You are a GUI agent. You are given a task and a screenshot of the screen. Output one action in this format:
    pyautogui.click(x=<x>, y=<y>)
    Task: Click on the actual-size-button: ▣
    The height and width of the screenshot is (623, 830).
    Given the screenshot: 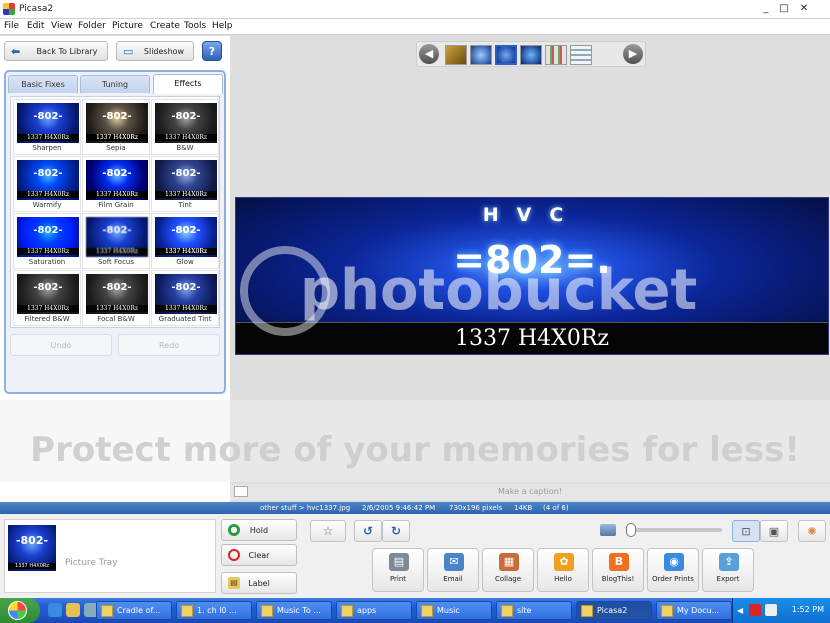 What is the action you would take?
    pyautogui.click(x=774, y=531)
    